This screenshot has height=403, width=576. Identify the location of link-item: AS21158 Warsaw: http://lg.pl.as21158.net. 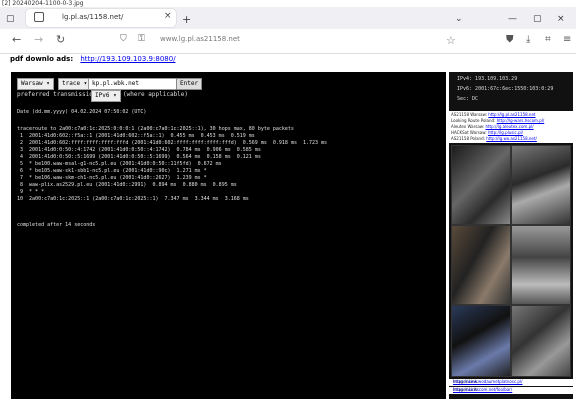
(493, 114).